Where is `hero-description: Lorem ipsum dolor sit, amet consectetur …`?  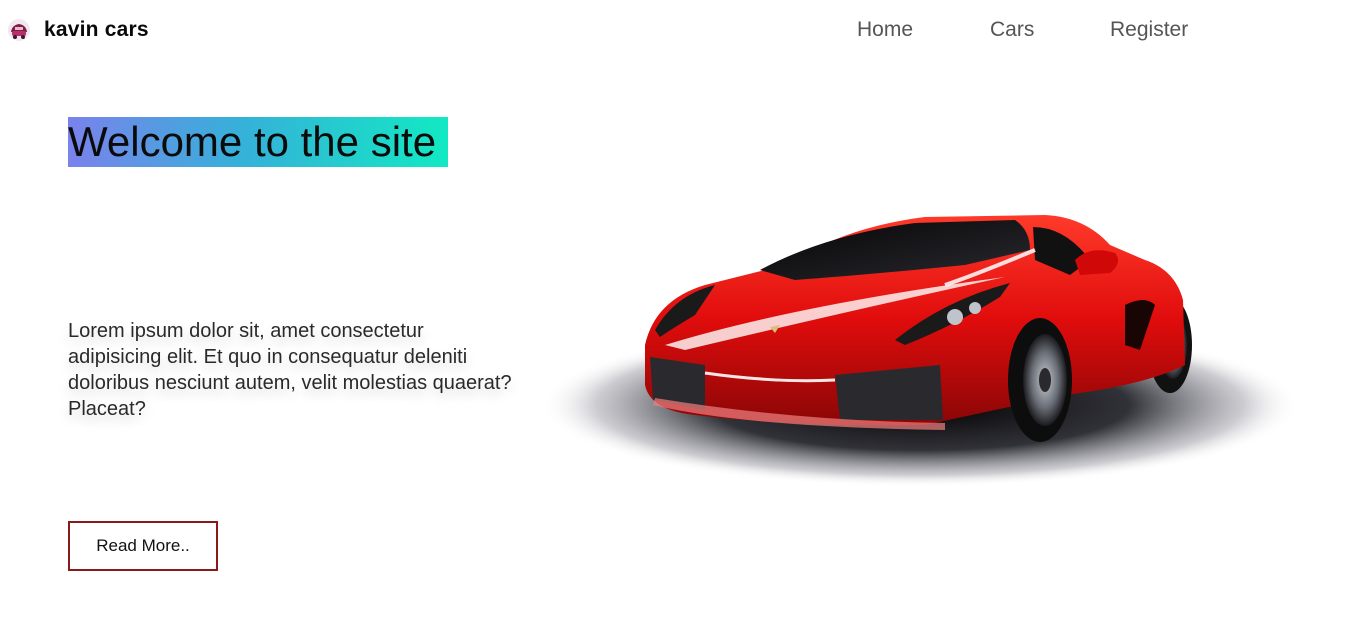
hero-description: Lorem ipsum dolor sit, amet consectetur … is located at coordinates (290, 370).